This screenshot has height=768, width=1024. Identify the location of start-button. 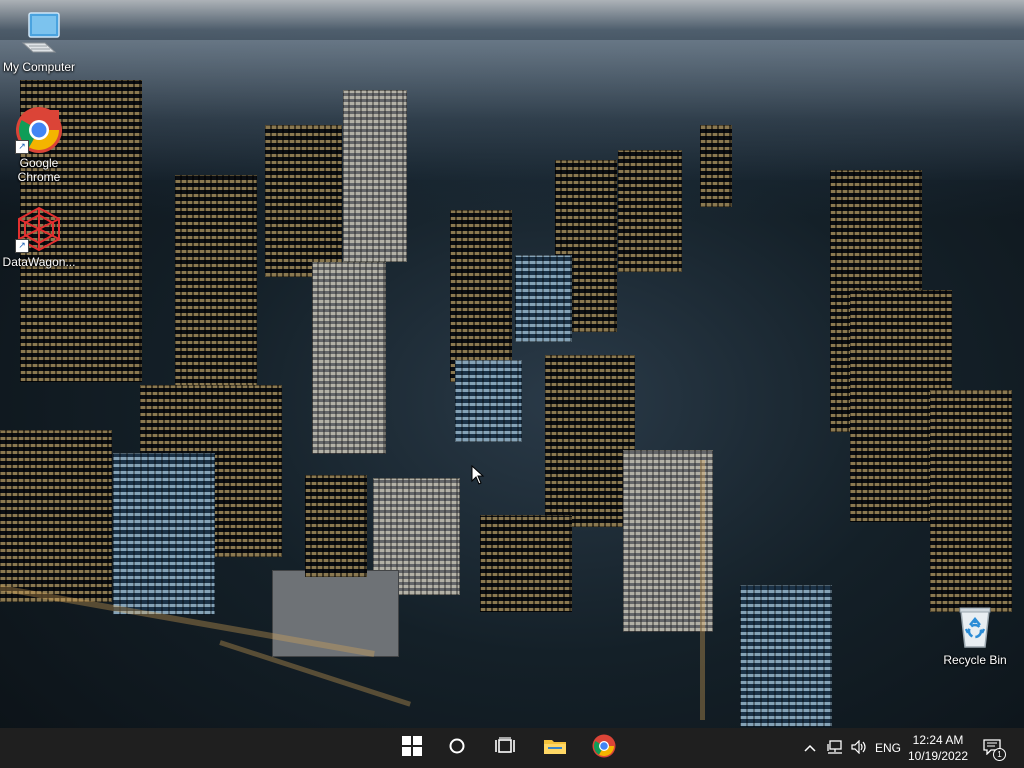
(412, 748).